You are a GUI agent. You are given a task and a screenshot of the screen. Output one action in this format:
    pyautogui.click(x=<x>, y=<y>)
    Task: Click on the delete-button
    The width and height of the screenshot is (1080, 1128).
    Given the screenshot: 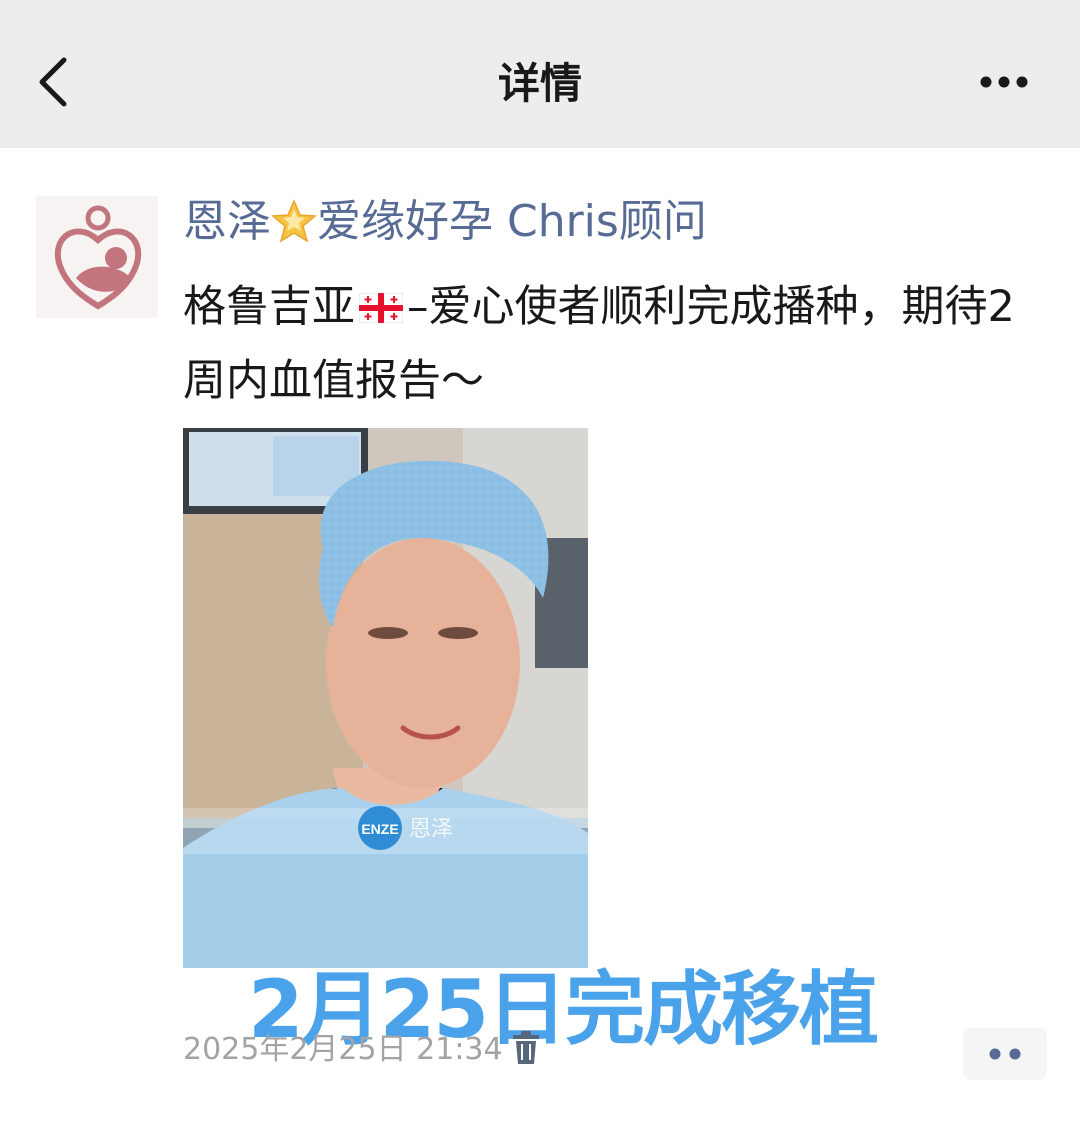 What is the action you would take?
    pyautogui.click(x=526, y=1048)
    